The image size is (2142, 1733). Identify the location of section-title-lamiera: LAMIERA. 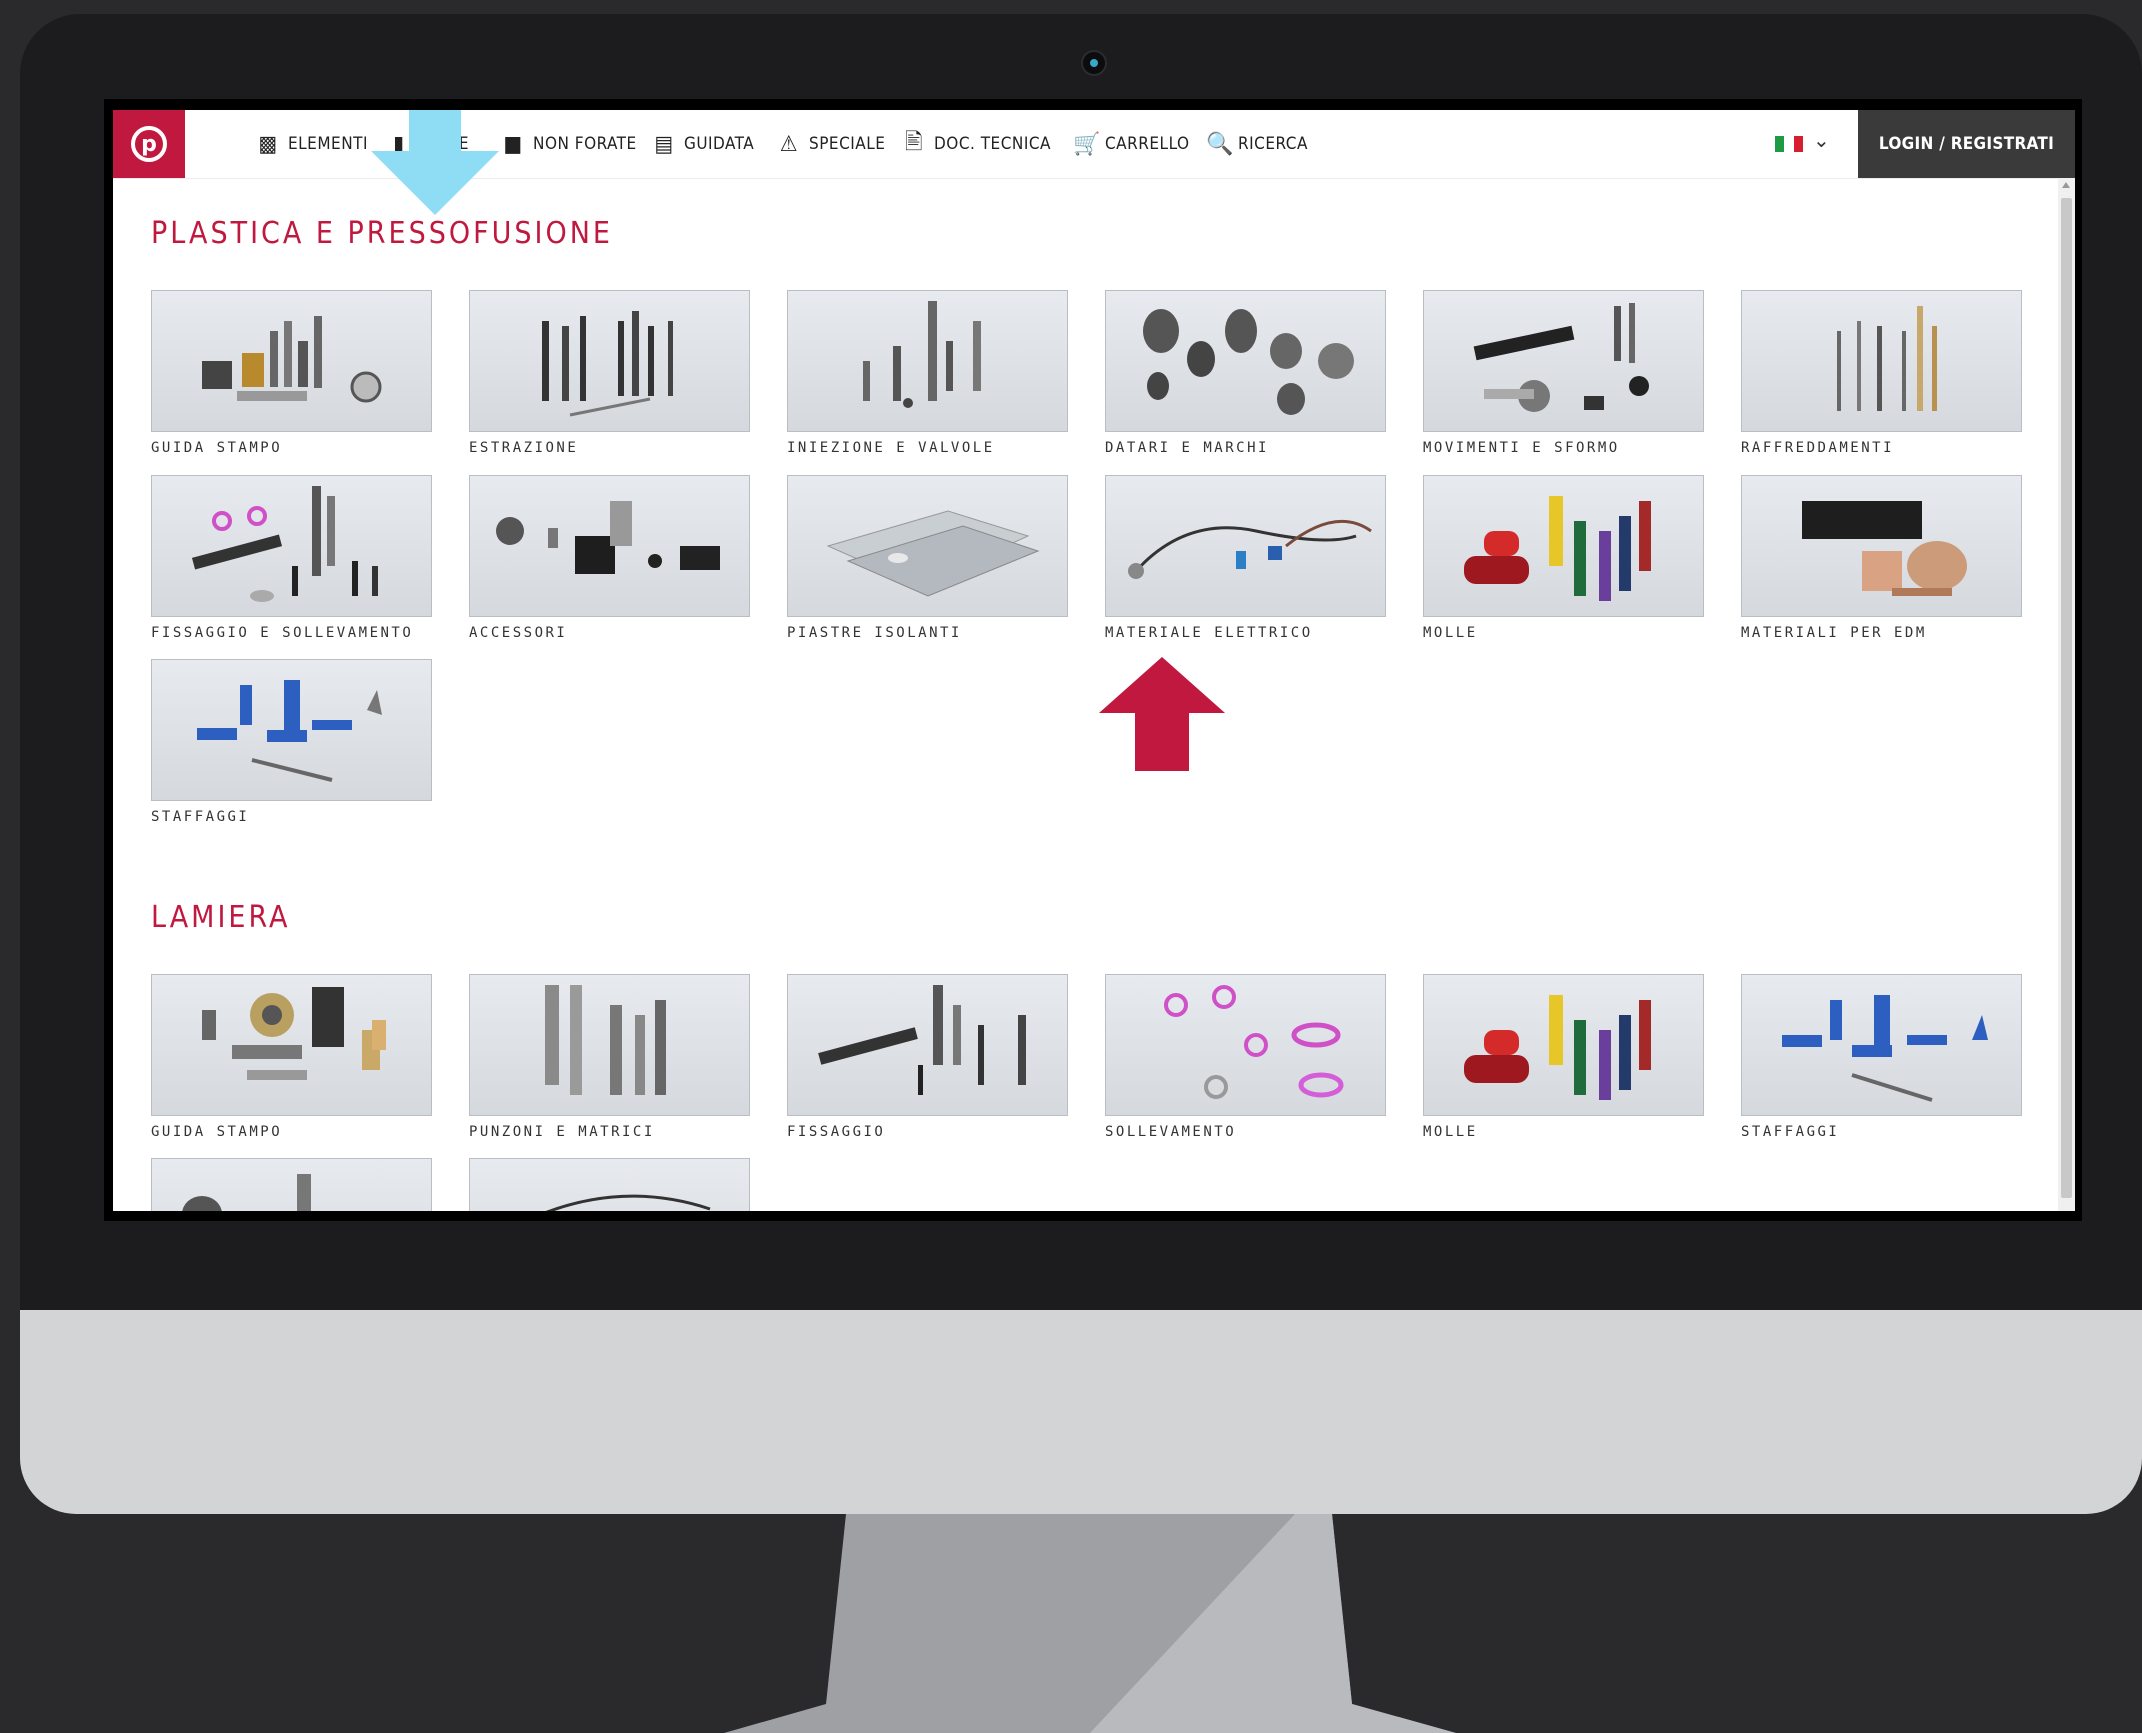
(221, 917).